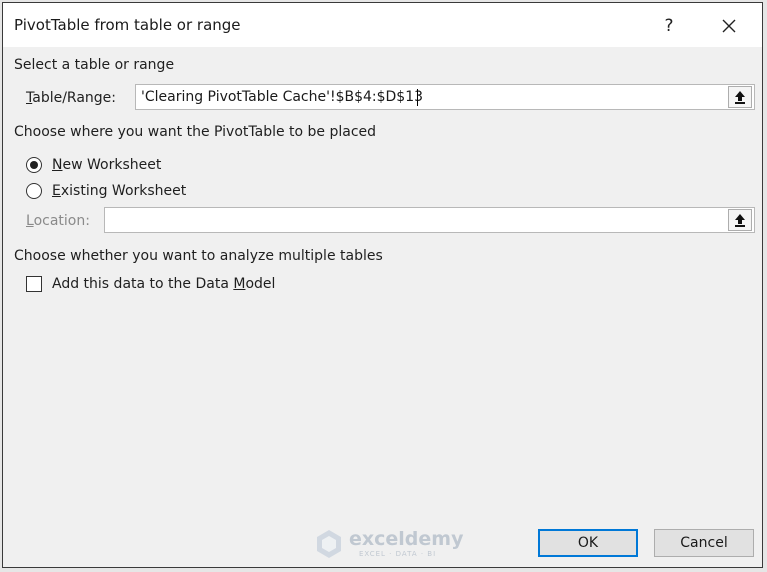 The height and width of the screenshot is (572, 767). What do you see at coordinates (282, 97) in the screenshot?
I see `table-range-value: 'Clearing PivotTable Cache'!$B$4:$D$13` at bounding box center [282, 97].